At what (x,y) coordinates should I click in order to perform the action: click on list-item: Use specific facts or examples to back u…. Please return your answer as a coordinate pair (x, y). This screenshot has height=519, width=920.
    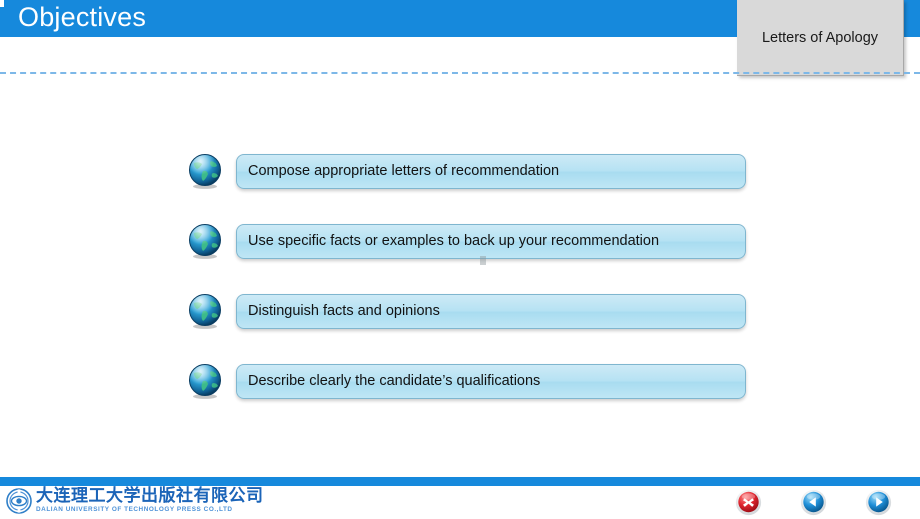
    Looking at the image, I should click on (466, 241).